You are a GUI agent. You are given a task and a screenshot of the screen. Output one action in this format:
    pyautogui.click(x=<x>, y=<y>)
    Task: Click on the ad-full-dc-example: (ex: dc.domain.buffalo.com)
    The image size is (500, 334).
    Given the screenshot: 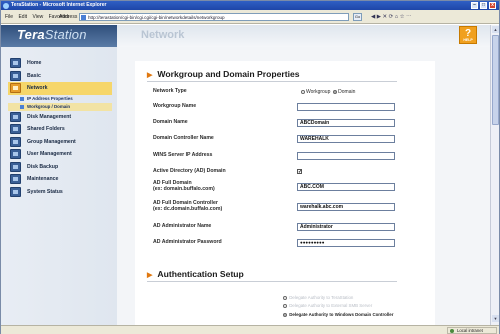 What is the action you would take?
    pyautogui.click(x=188, y=208)
    